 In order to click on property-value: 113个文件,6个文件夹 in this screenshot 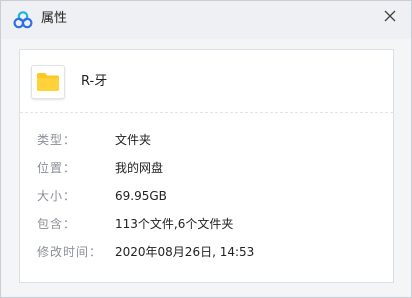, I will do `click(174, 224)`.